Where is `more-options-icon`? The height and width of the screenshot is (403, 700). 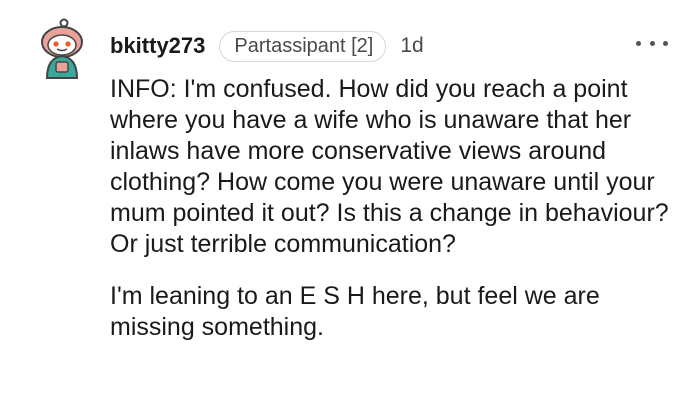 more-options-icon is located at coordinates (652, 43).